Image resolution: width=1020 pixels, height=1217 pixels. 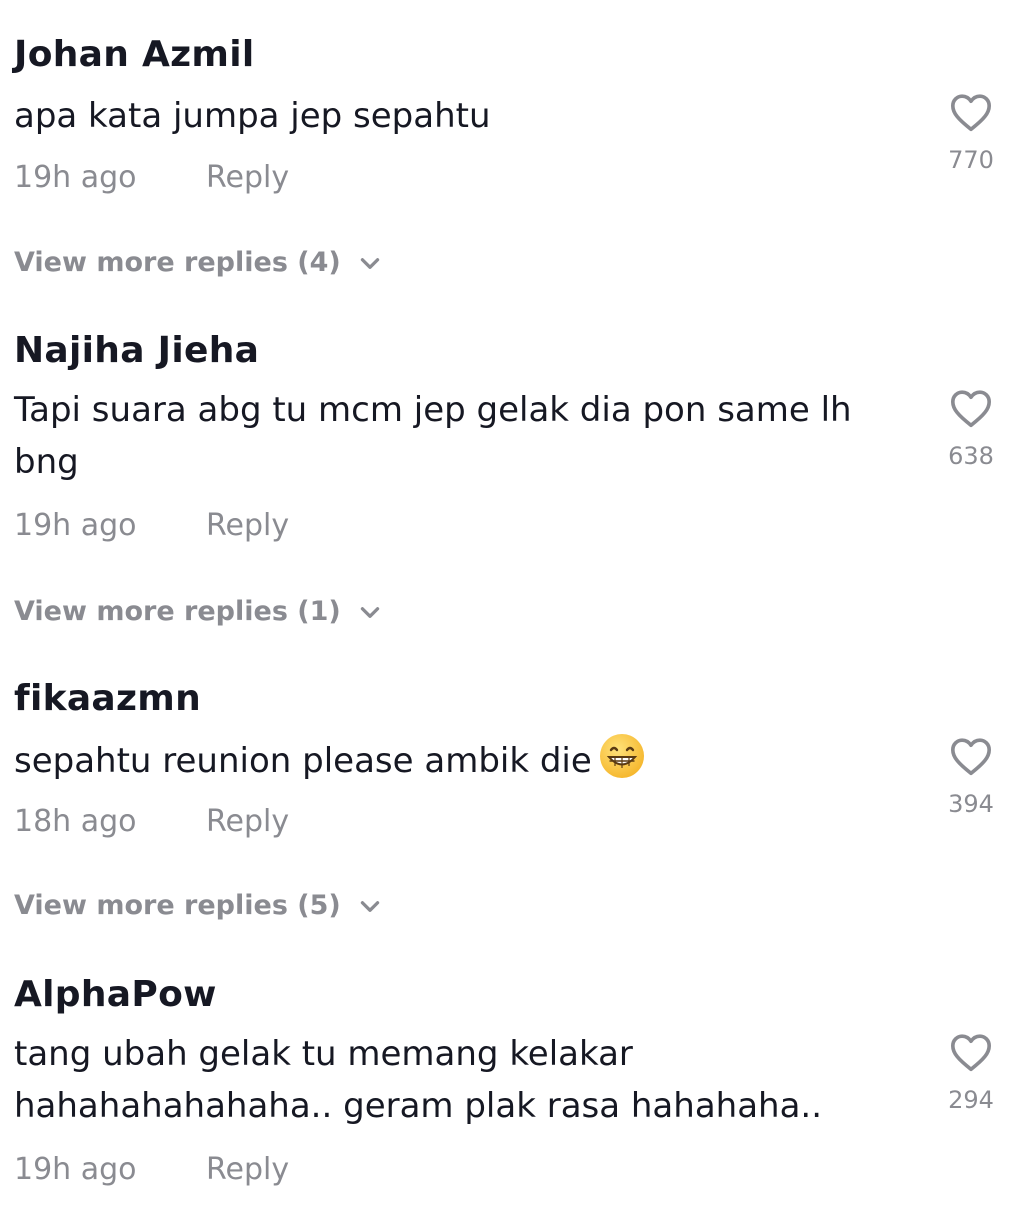 I want to click on comment-text: sepahtu reunion please ambik die, so click(x=454, y=759).